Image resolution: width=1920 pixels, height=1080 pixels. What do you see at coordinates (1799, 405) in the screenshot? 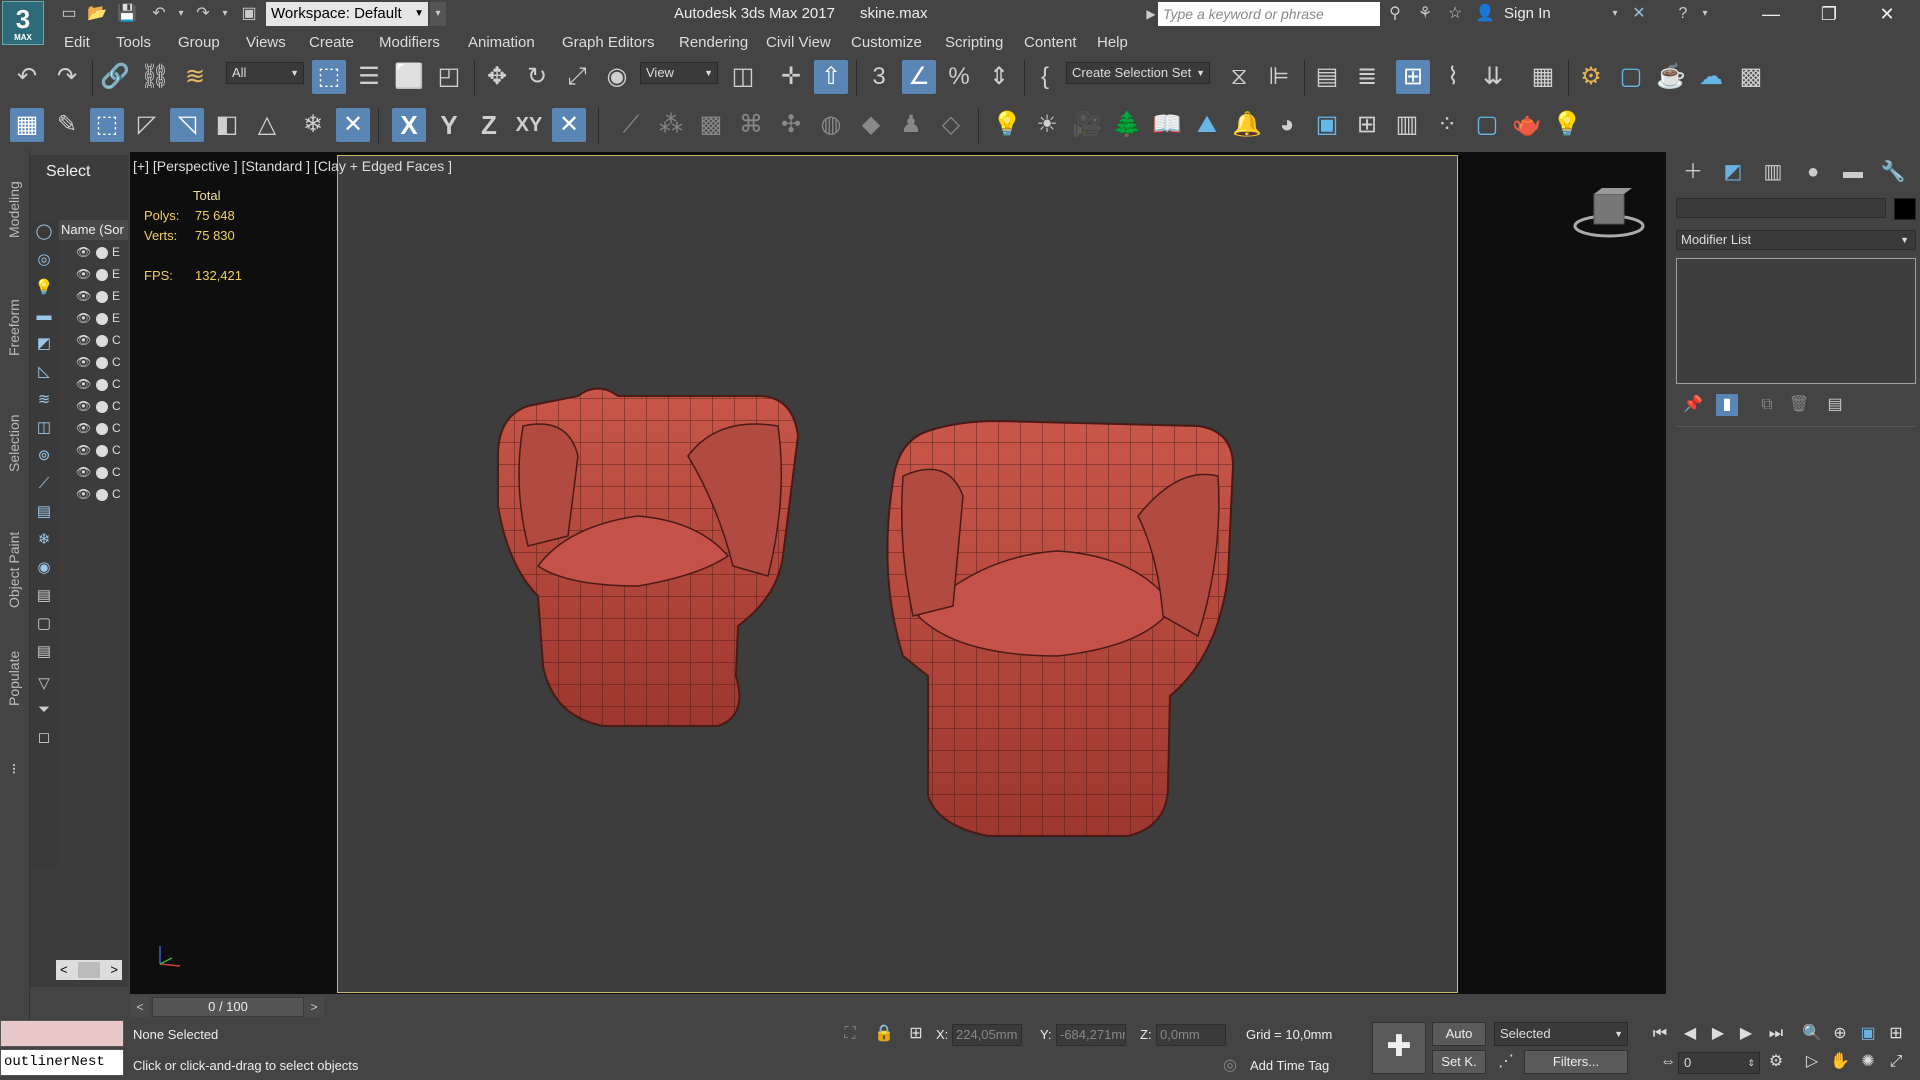
I see `remove-modifier-icon: 🗑` at bounding box center [1799, 405].